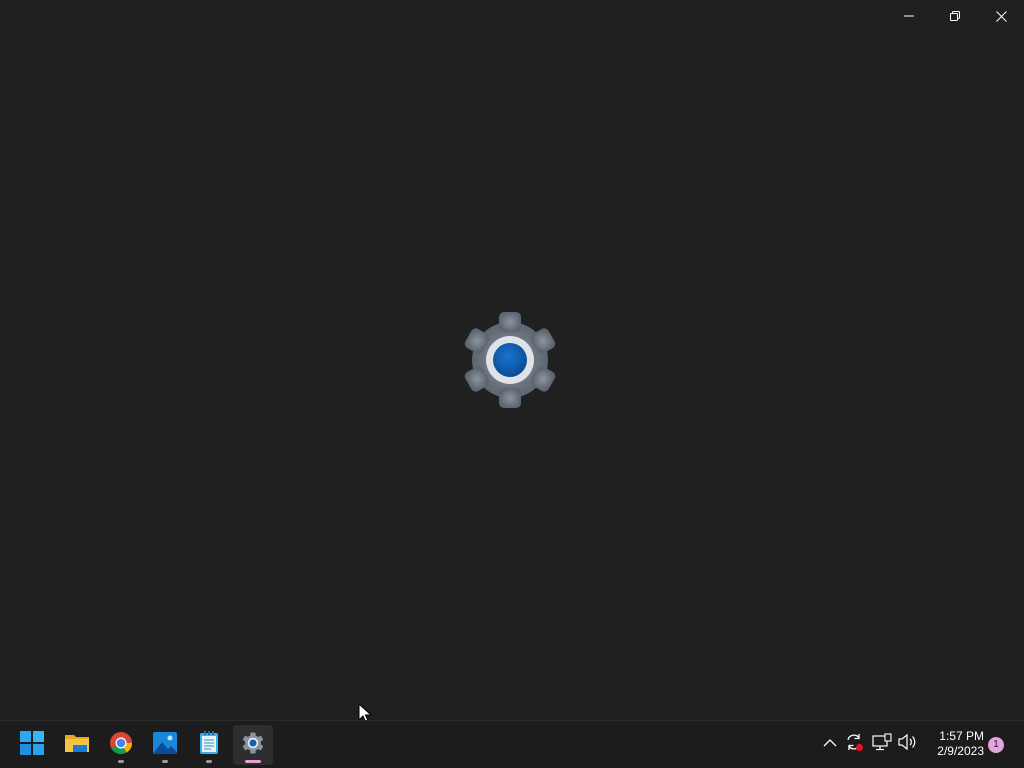 Image resolution: width=1024 pixels, height=768 pixels. I want to click on taskbar-settings, so click(253, 745).